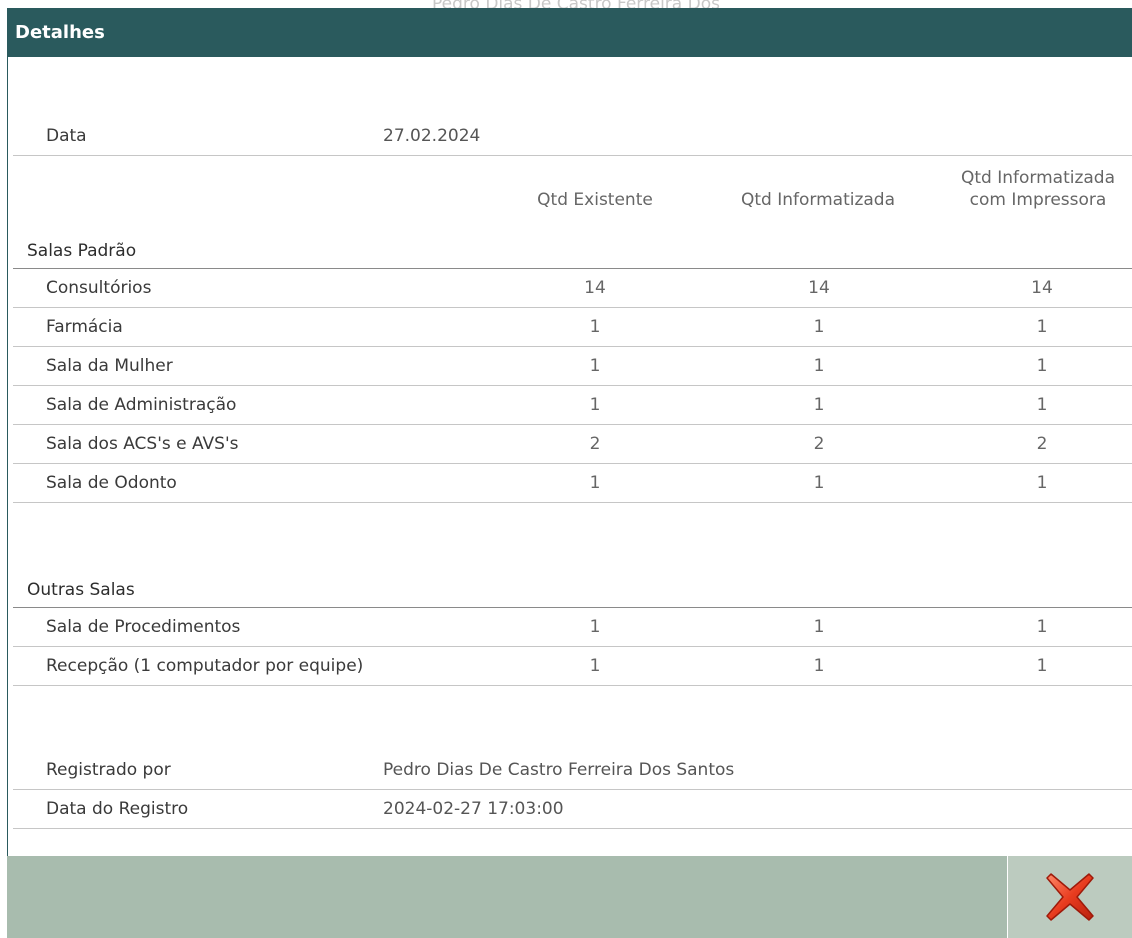 The height and width of the screenshot is (938, 1132). I want to click on close-button, so click(1069, 897).